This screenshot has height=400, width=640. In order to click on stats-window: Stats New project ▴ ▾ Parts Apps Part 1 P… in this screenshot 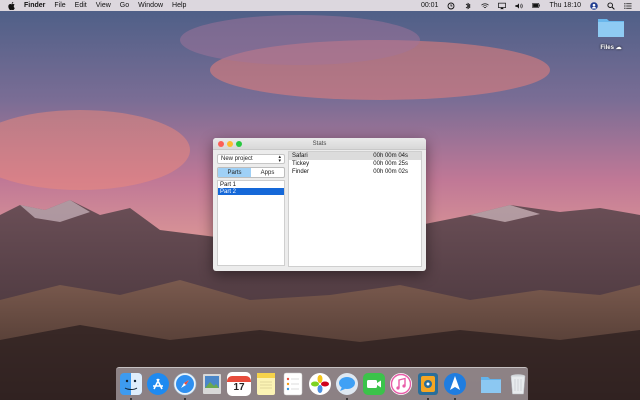, I will do `click(319, 204)`.